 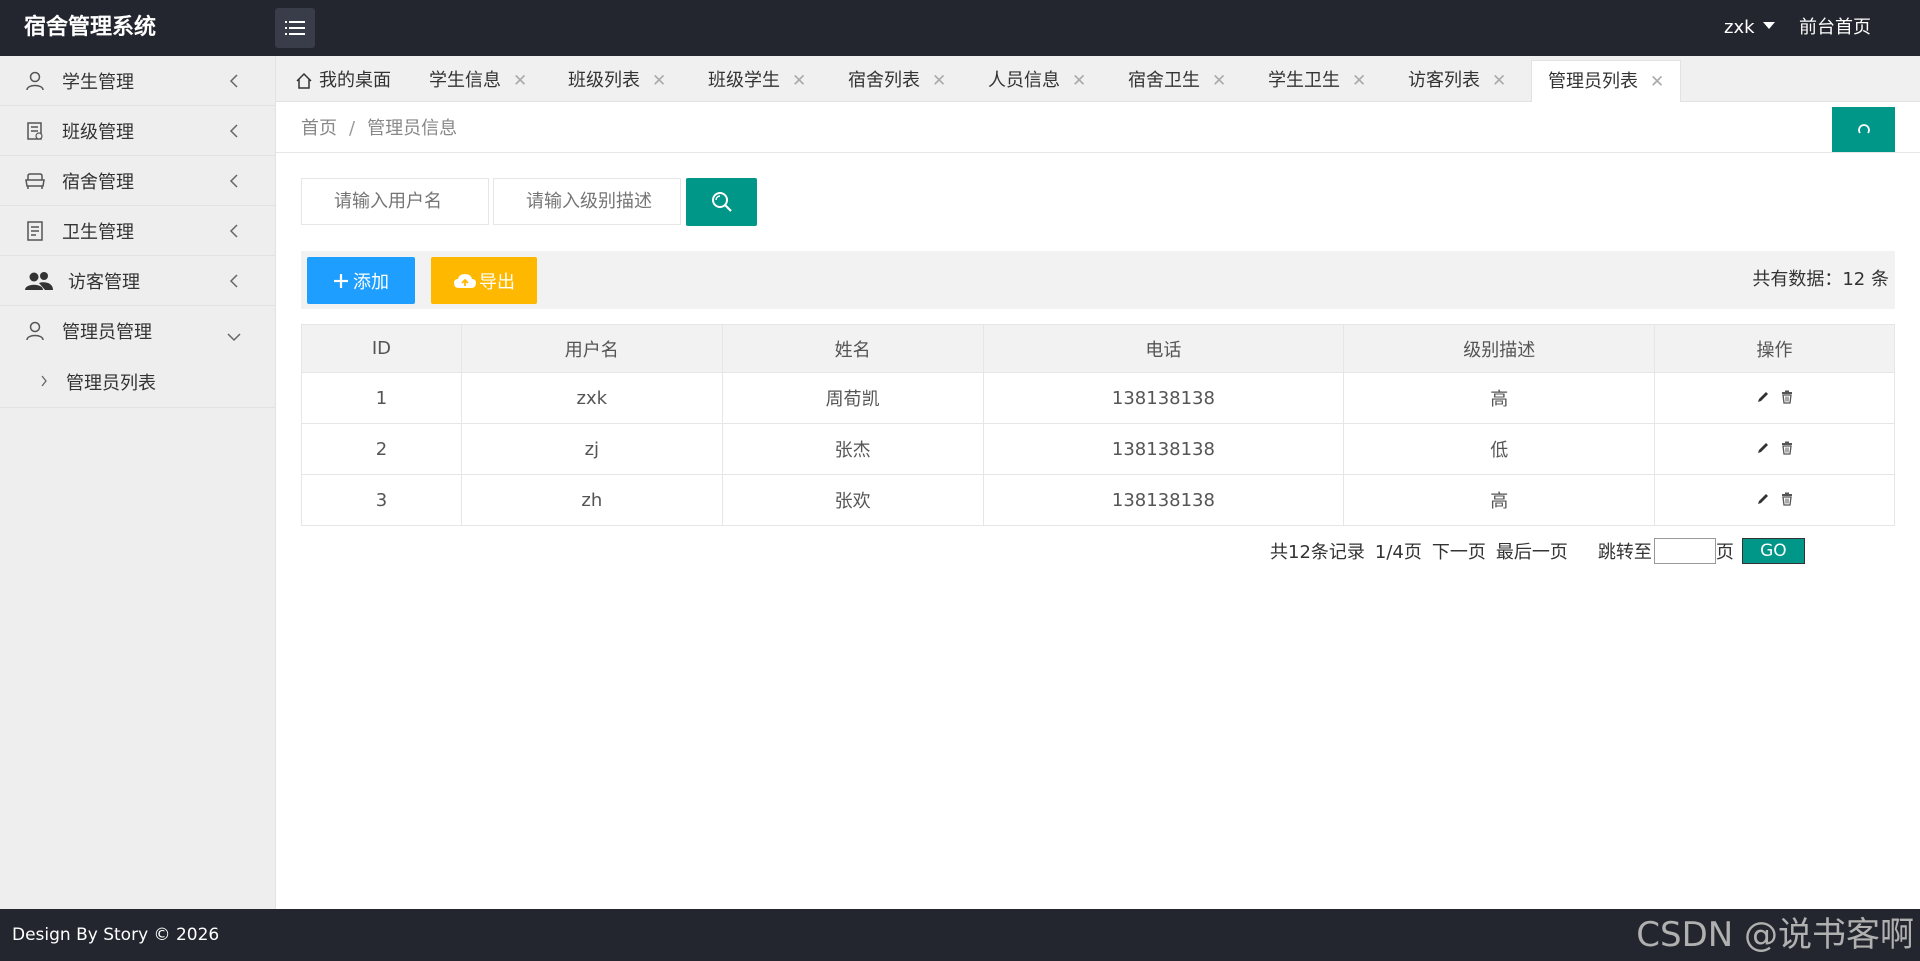 What do you see at coordinates (852, 398) in the screenshot?
I see `cell-name: 周荀凯` at bounding box center [852, 398].